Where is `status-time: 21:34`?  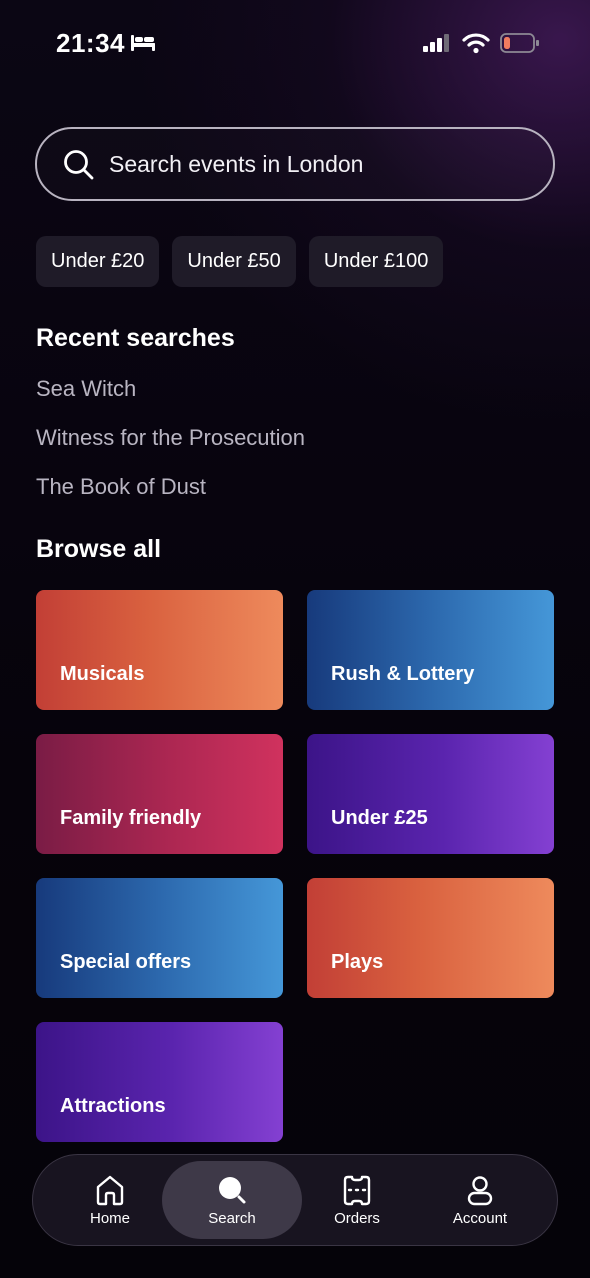 status-time: 21:34 is located at coordinates (90, 43).